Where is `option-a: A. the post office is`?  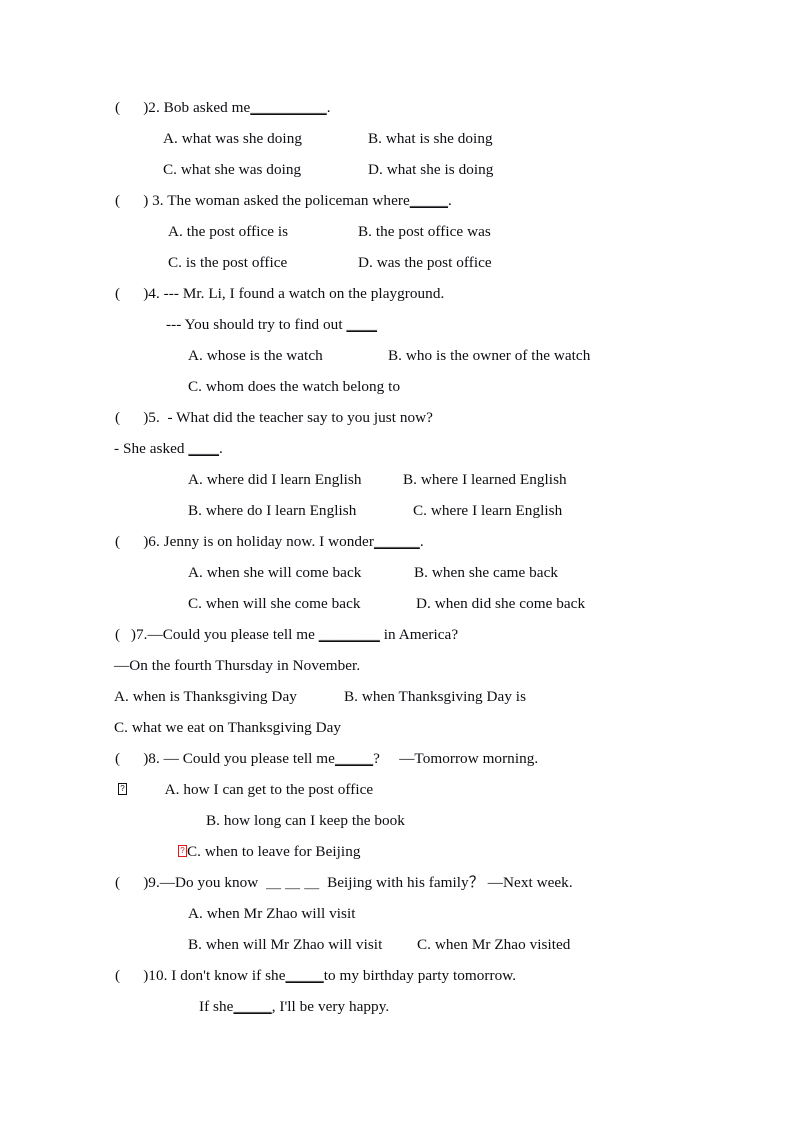 option-a: A. the post office is is located at coordinates (263, 231).